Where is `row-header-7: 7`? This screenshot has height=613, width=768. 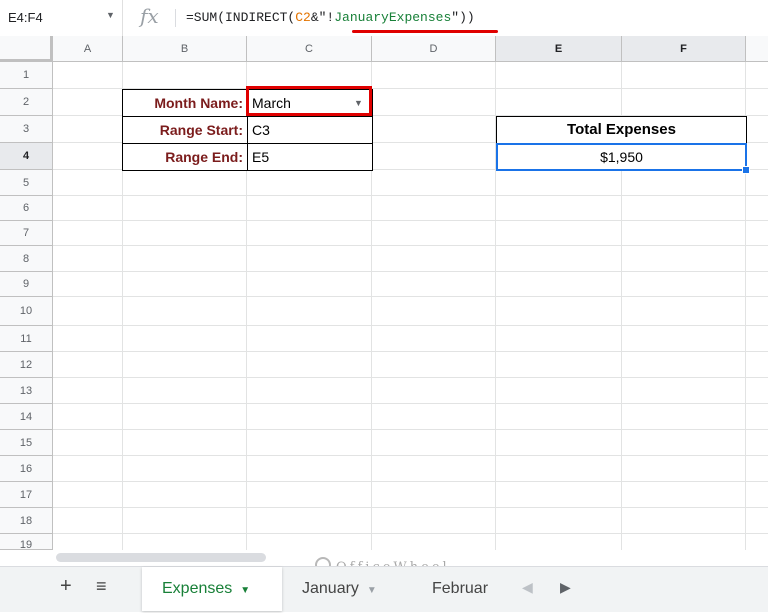 row-header-7: 7 is located at coordinates (26, 233).